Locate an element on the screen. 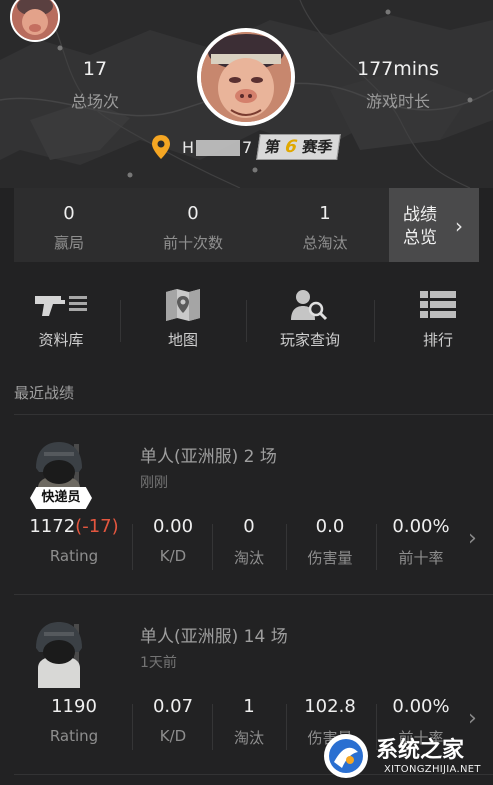  wins-label: 赢局 is located at coordinates (68, 243).